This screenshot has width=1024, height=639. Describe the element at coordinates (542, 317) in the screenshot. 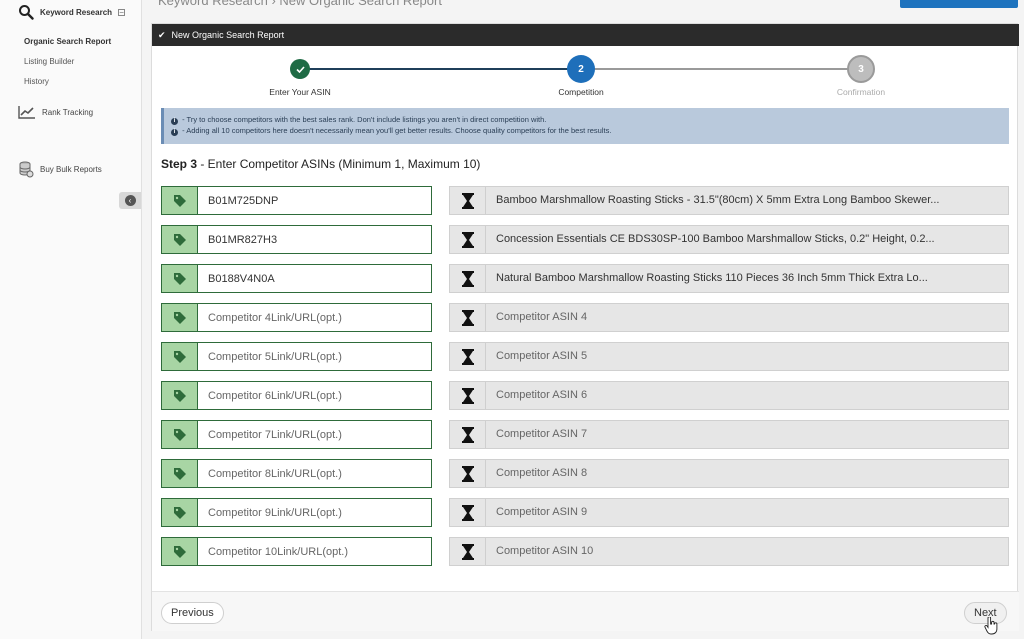

I see `competitor-title-text: Competitor ASIN 4` at that location.